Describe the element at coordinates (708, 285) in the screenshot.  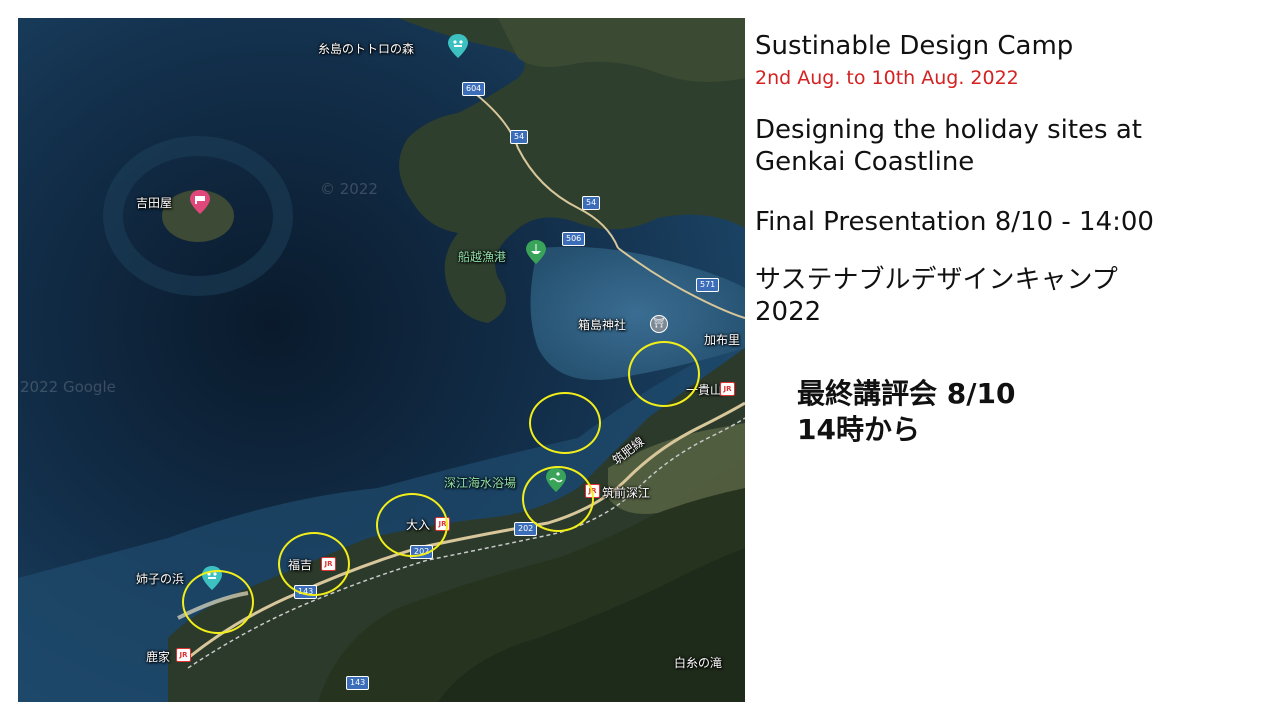
I see `route-571-shield: 571` at that location.